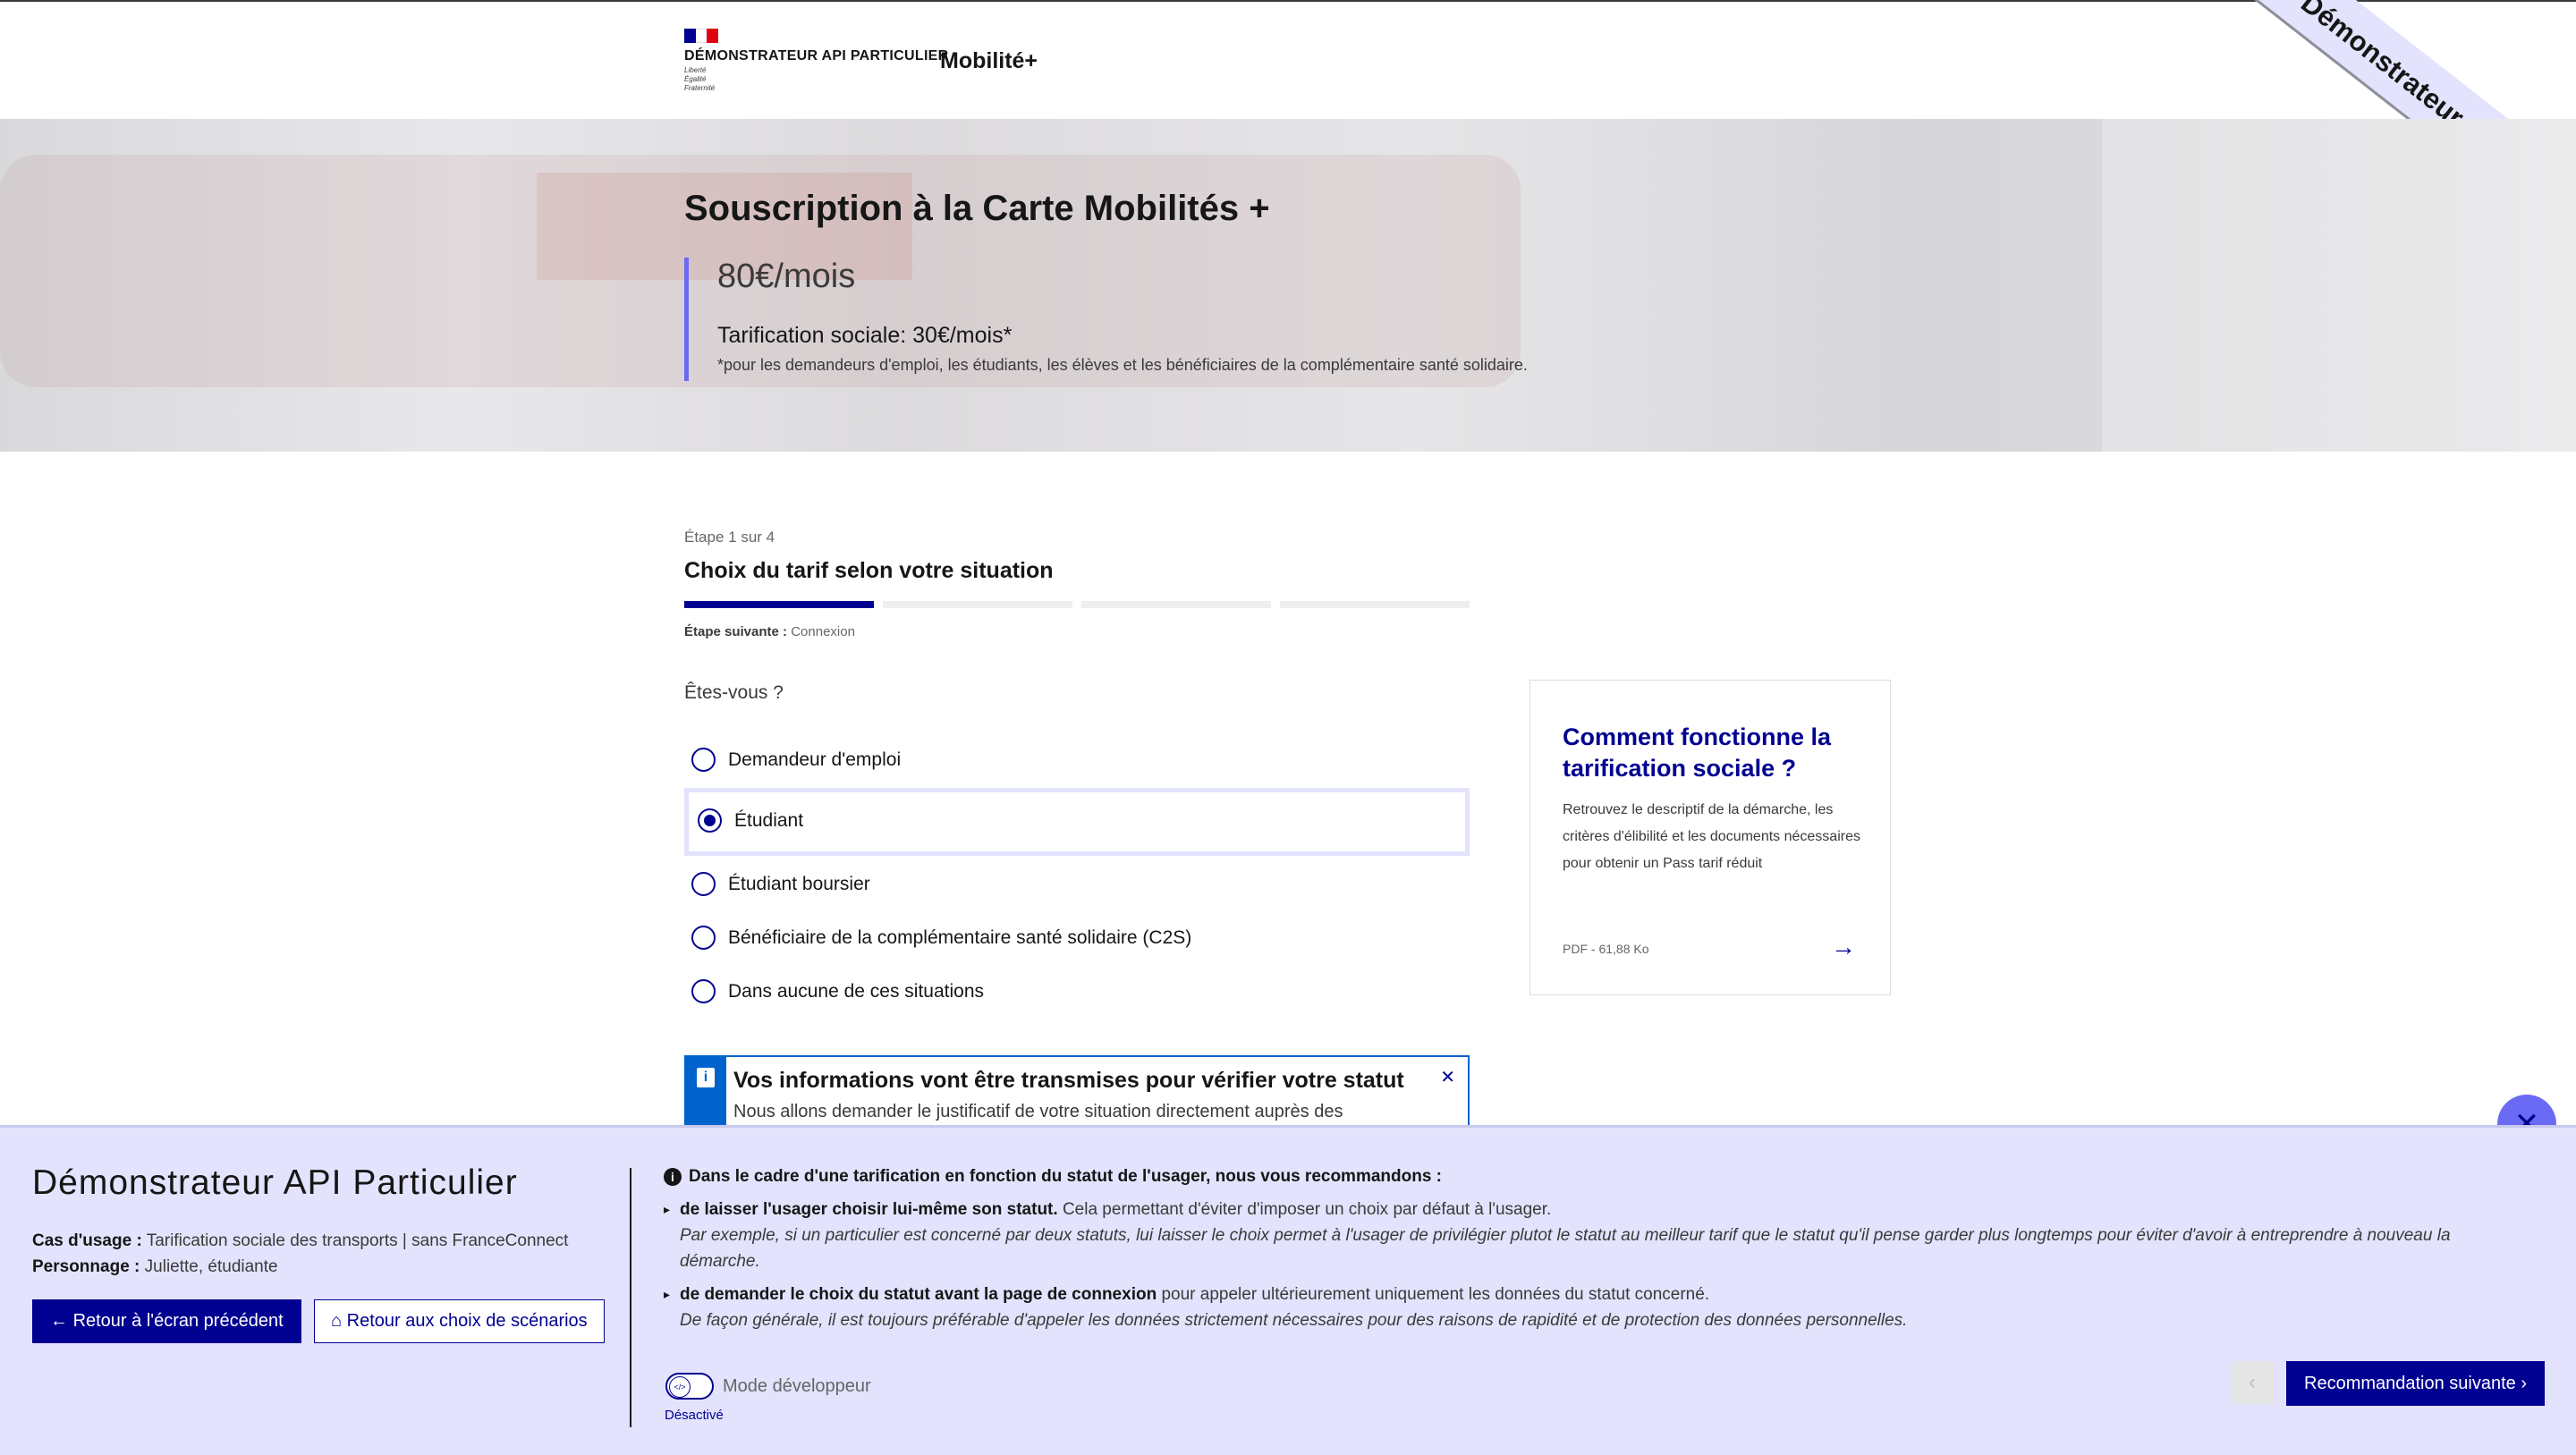 This screenshot has height=1455, width=2576. What do you see at coordinates (816, 55) in the screenshot?
I see `logo-title: DÉMONSTRATEUR API PARTICULIER` at bounding box center [816, 55].